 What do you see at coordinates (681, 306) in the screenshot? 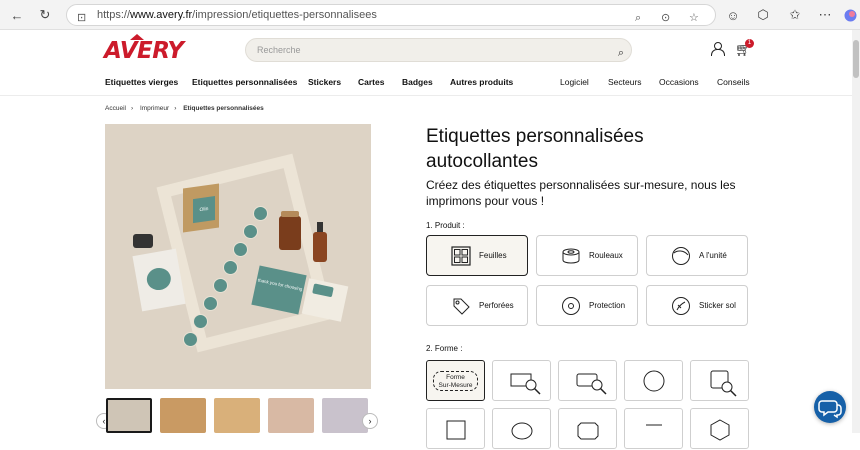
I see `floor-sticker-icon` at bounding box center [681, 306].